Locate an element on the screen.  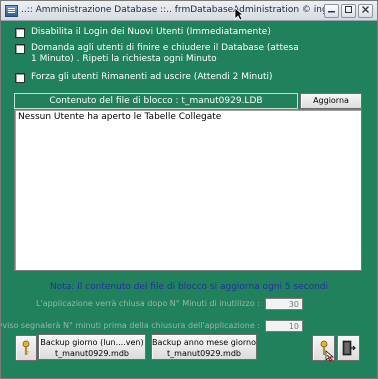
key-icon is located at coordinates (26, 347).